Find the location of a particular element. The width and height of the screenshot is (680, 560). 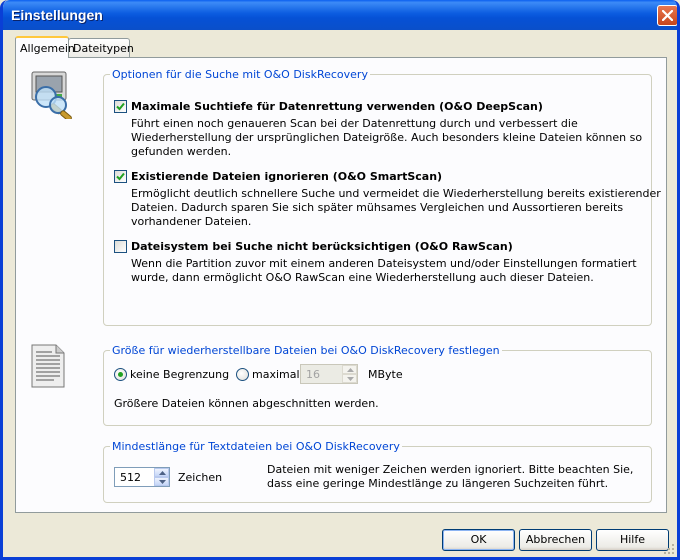

ok-button: OK is located at coordinates (478, 540).